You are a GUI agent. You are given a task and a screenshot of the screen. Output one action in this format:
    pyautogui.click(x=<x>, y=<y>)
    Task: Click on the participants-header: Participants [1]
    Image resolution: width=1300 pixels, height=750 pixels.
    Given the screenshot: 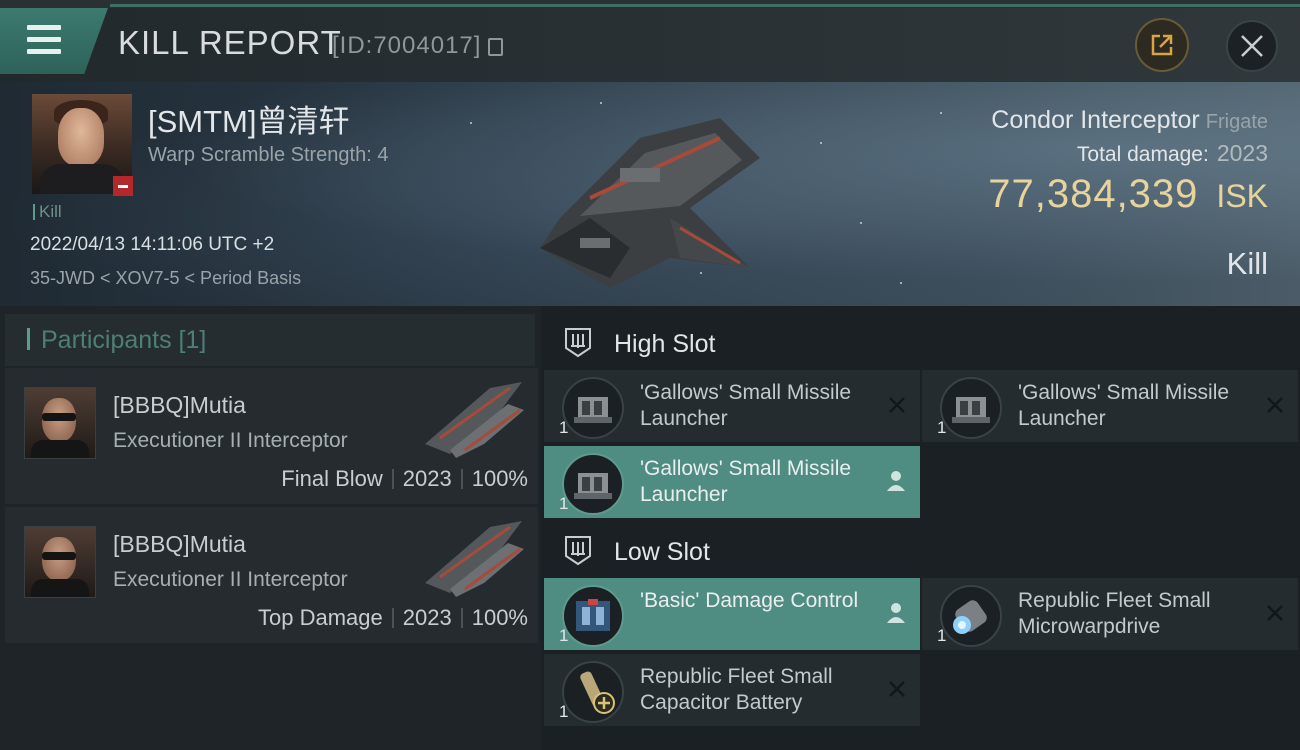 What is the action you would take?
    pyautogui.click(x=270, y=340)
    